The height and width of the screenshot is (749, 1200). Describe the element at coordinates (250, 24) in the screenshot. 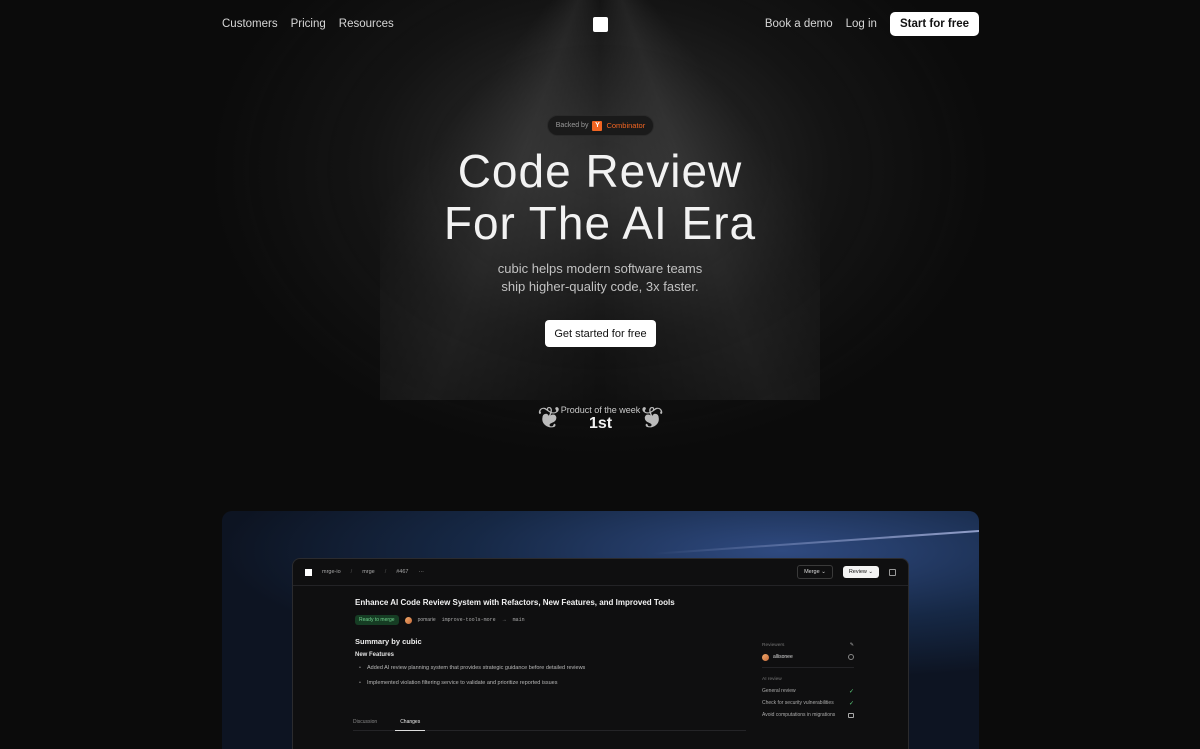

I see `nav-customers: Customers` at that location.